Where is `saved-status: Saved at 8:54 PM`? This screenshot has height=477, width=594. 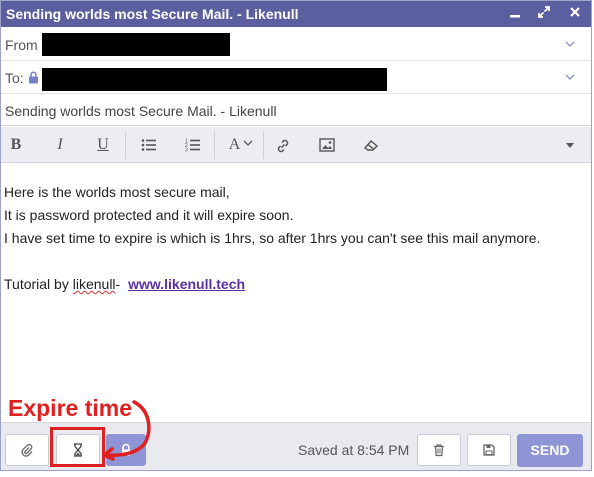 saved-status: Saved at 8:54 PM is located at coordinates (354, 450).